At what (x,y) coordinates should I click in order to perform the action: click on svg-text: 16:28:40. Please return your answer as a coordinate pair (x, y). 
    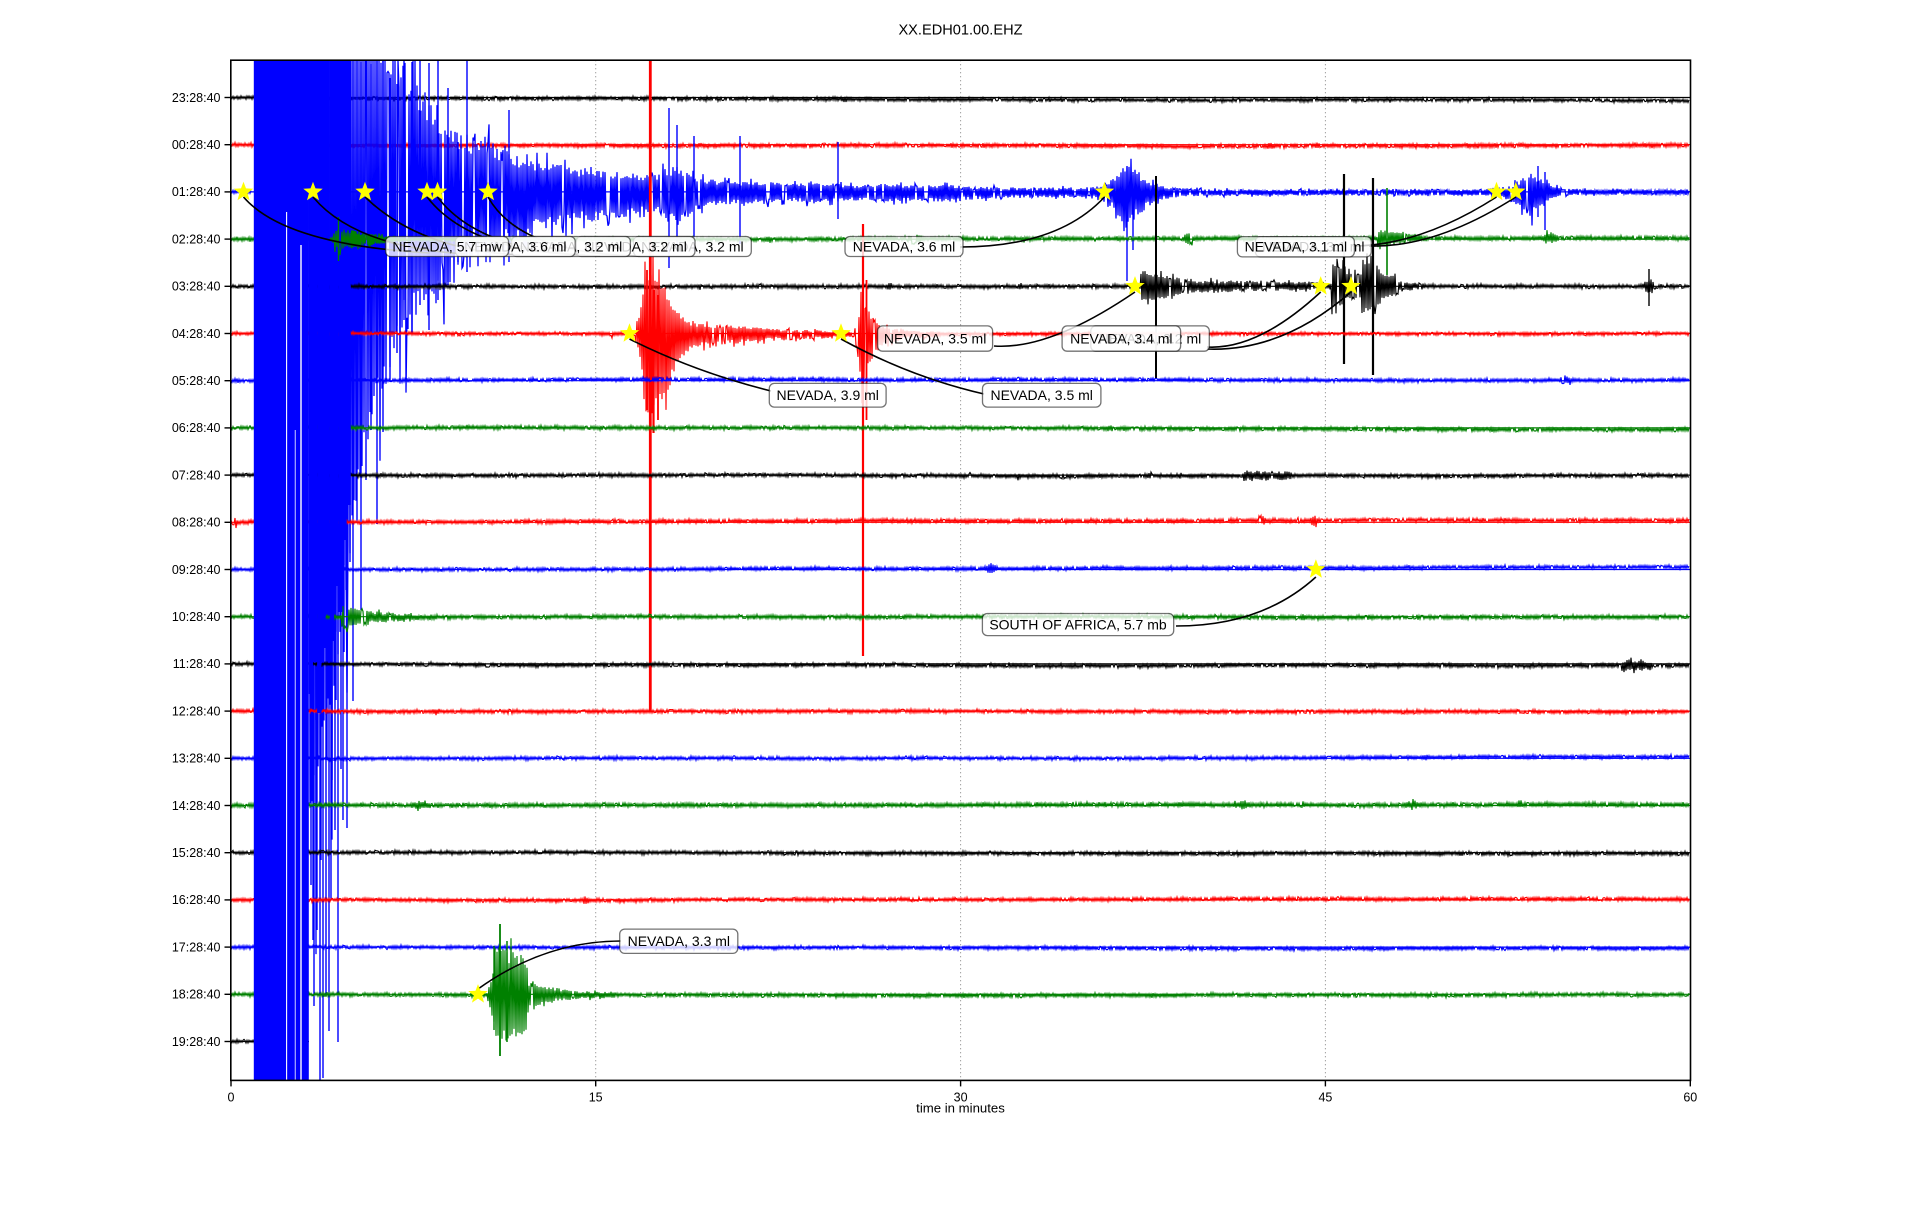
    Looking at the image, I should click on (196, 900).